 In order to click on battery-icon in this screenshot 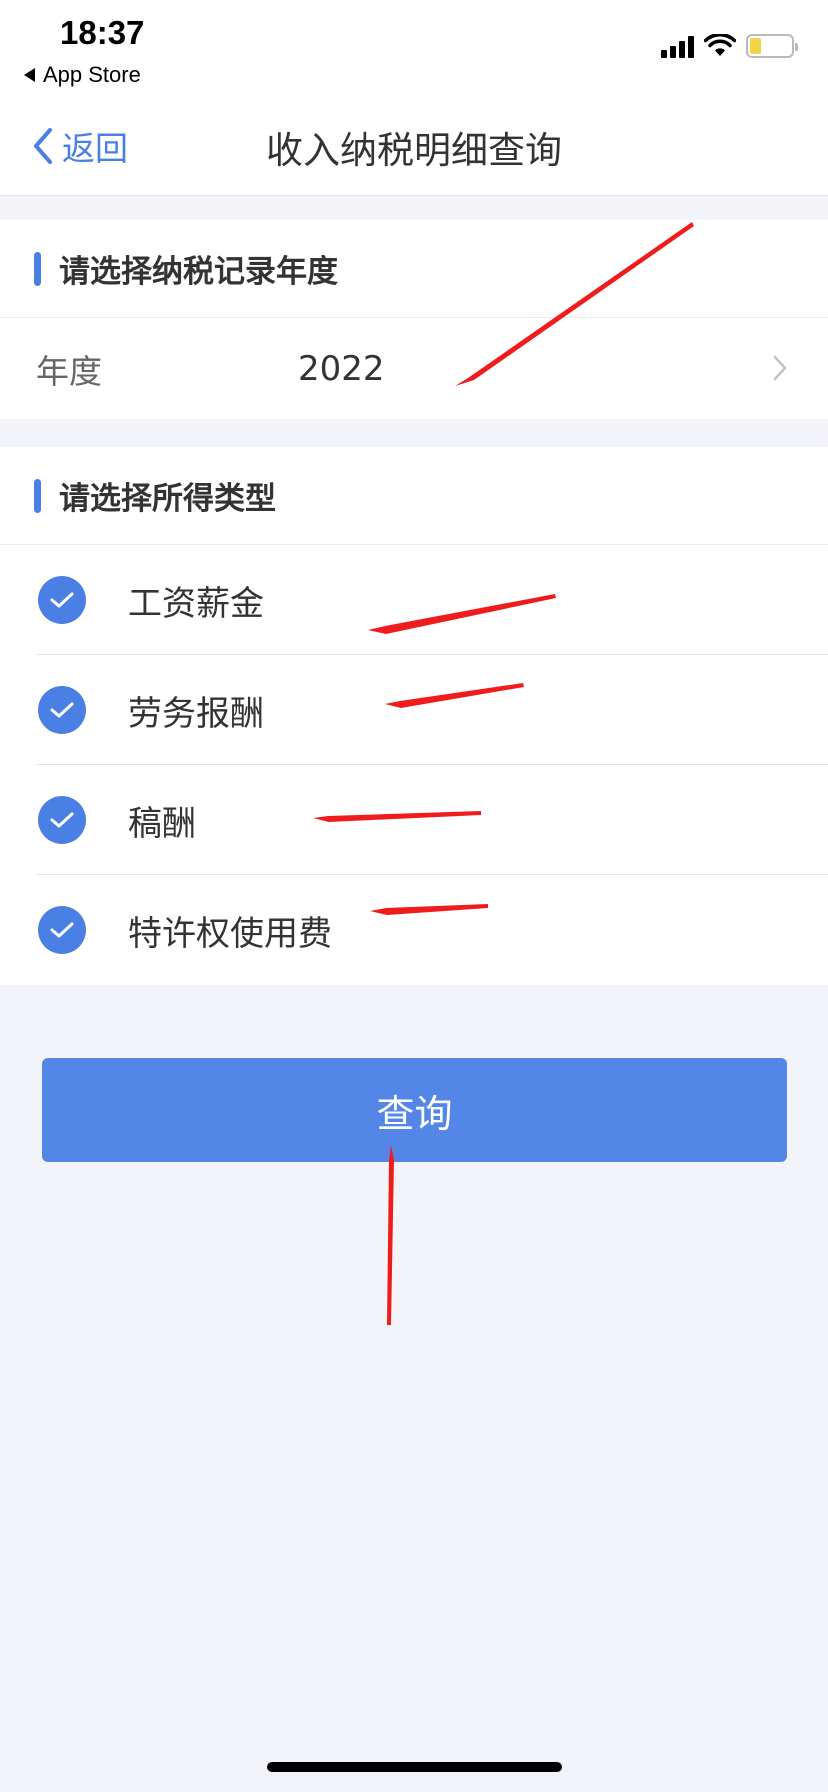, I will do `click(772, 46)`.